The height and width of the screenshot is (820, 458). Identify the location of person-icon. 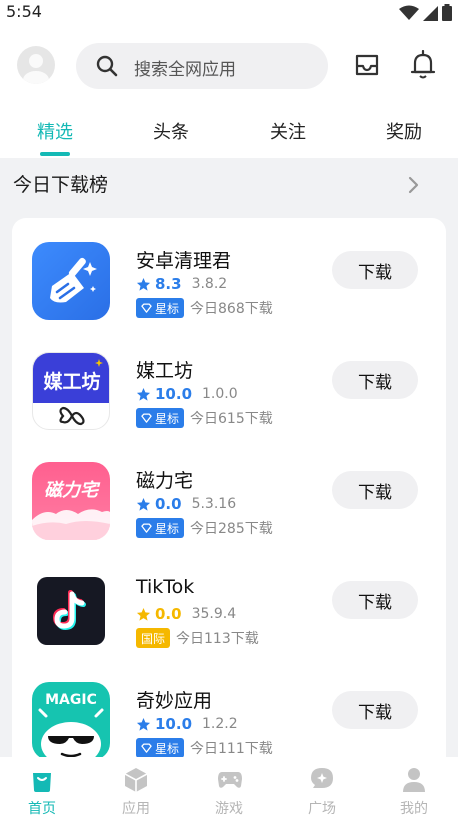
(414, 780).